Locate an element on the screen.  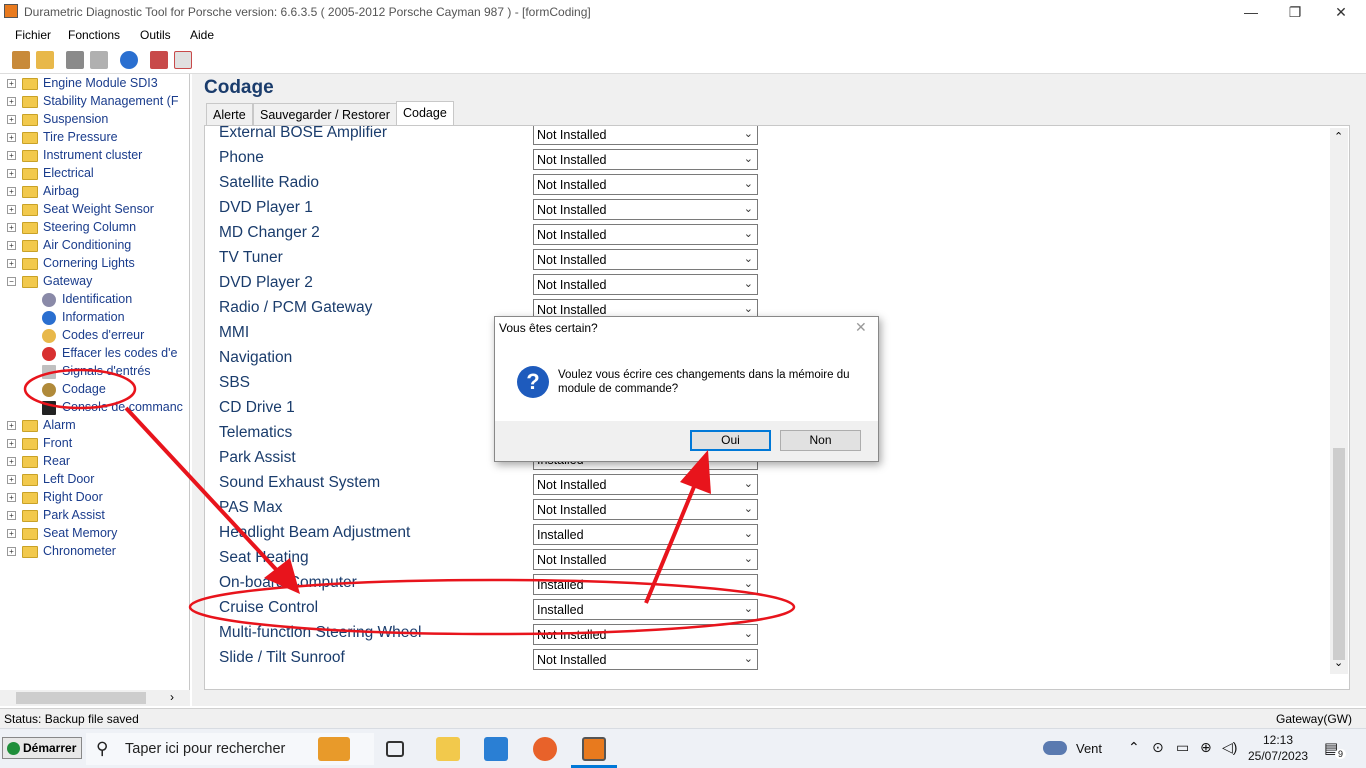
tree-item-module: + Stability Management (F is located at coordinates (94, 102).